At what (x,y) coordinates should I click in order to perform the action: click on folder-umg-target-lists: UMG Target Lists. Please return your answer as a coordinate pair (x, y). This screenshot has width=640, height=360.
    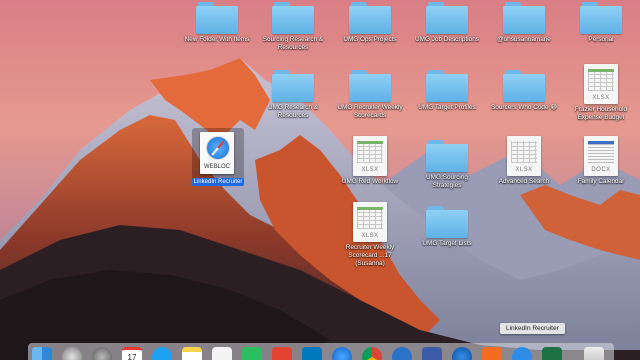
    Looking at the image, I should click on (447, 227).